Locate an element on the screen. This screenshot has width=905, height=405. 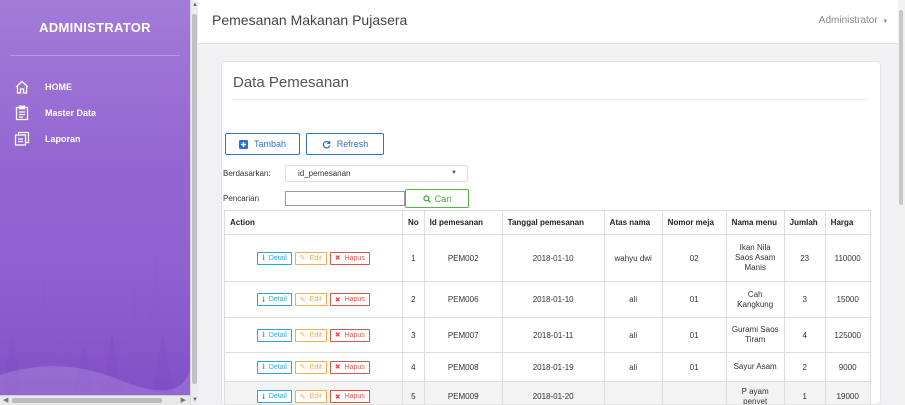
search-button: Cari is located at coordinates (437, 198).